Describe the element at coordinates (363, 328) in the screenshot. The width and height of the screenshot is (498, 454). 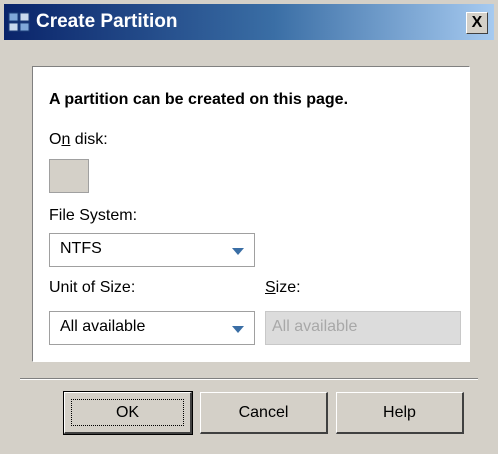
I see `size-input: All available` at that location.